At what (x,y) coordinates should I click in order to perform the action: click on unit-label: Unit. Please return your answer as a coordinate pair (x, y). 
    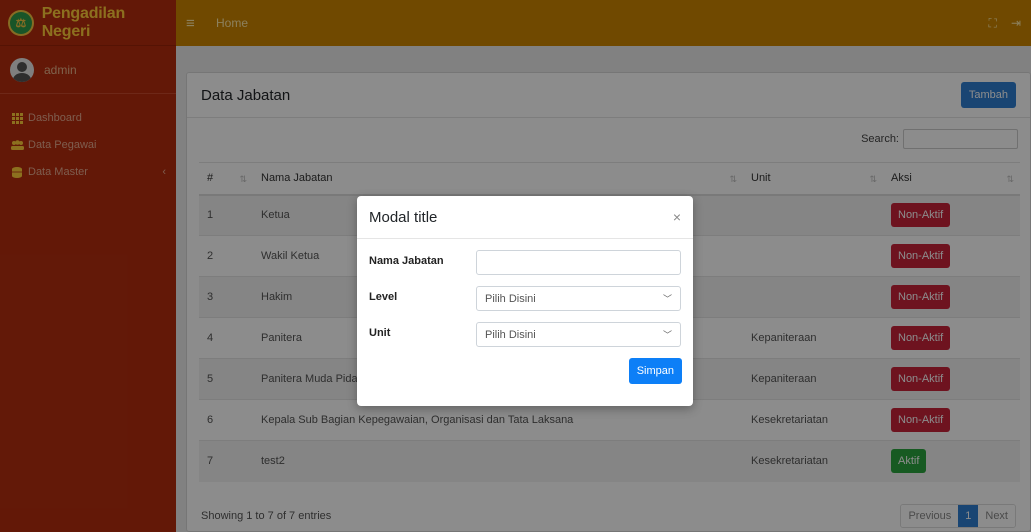
    Looking at the image, I should click on (380, 333).